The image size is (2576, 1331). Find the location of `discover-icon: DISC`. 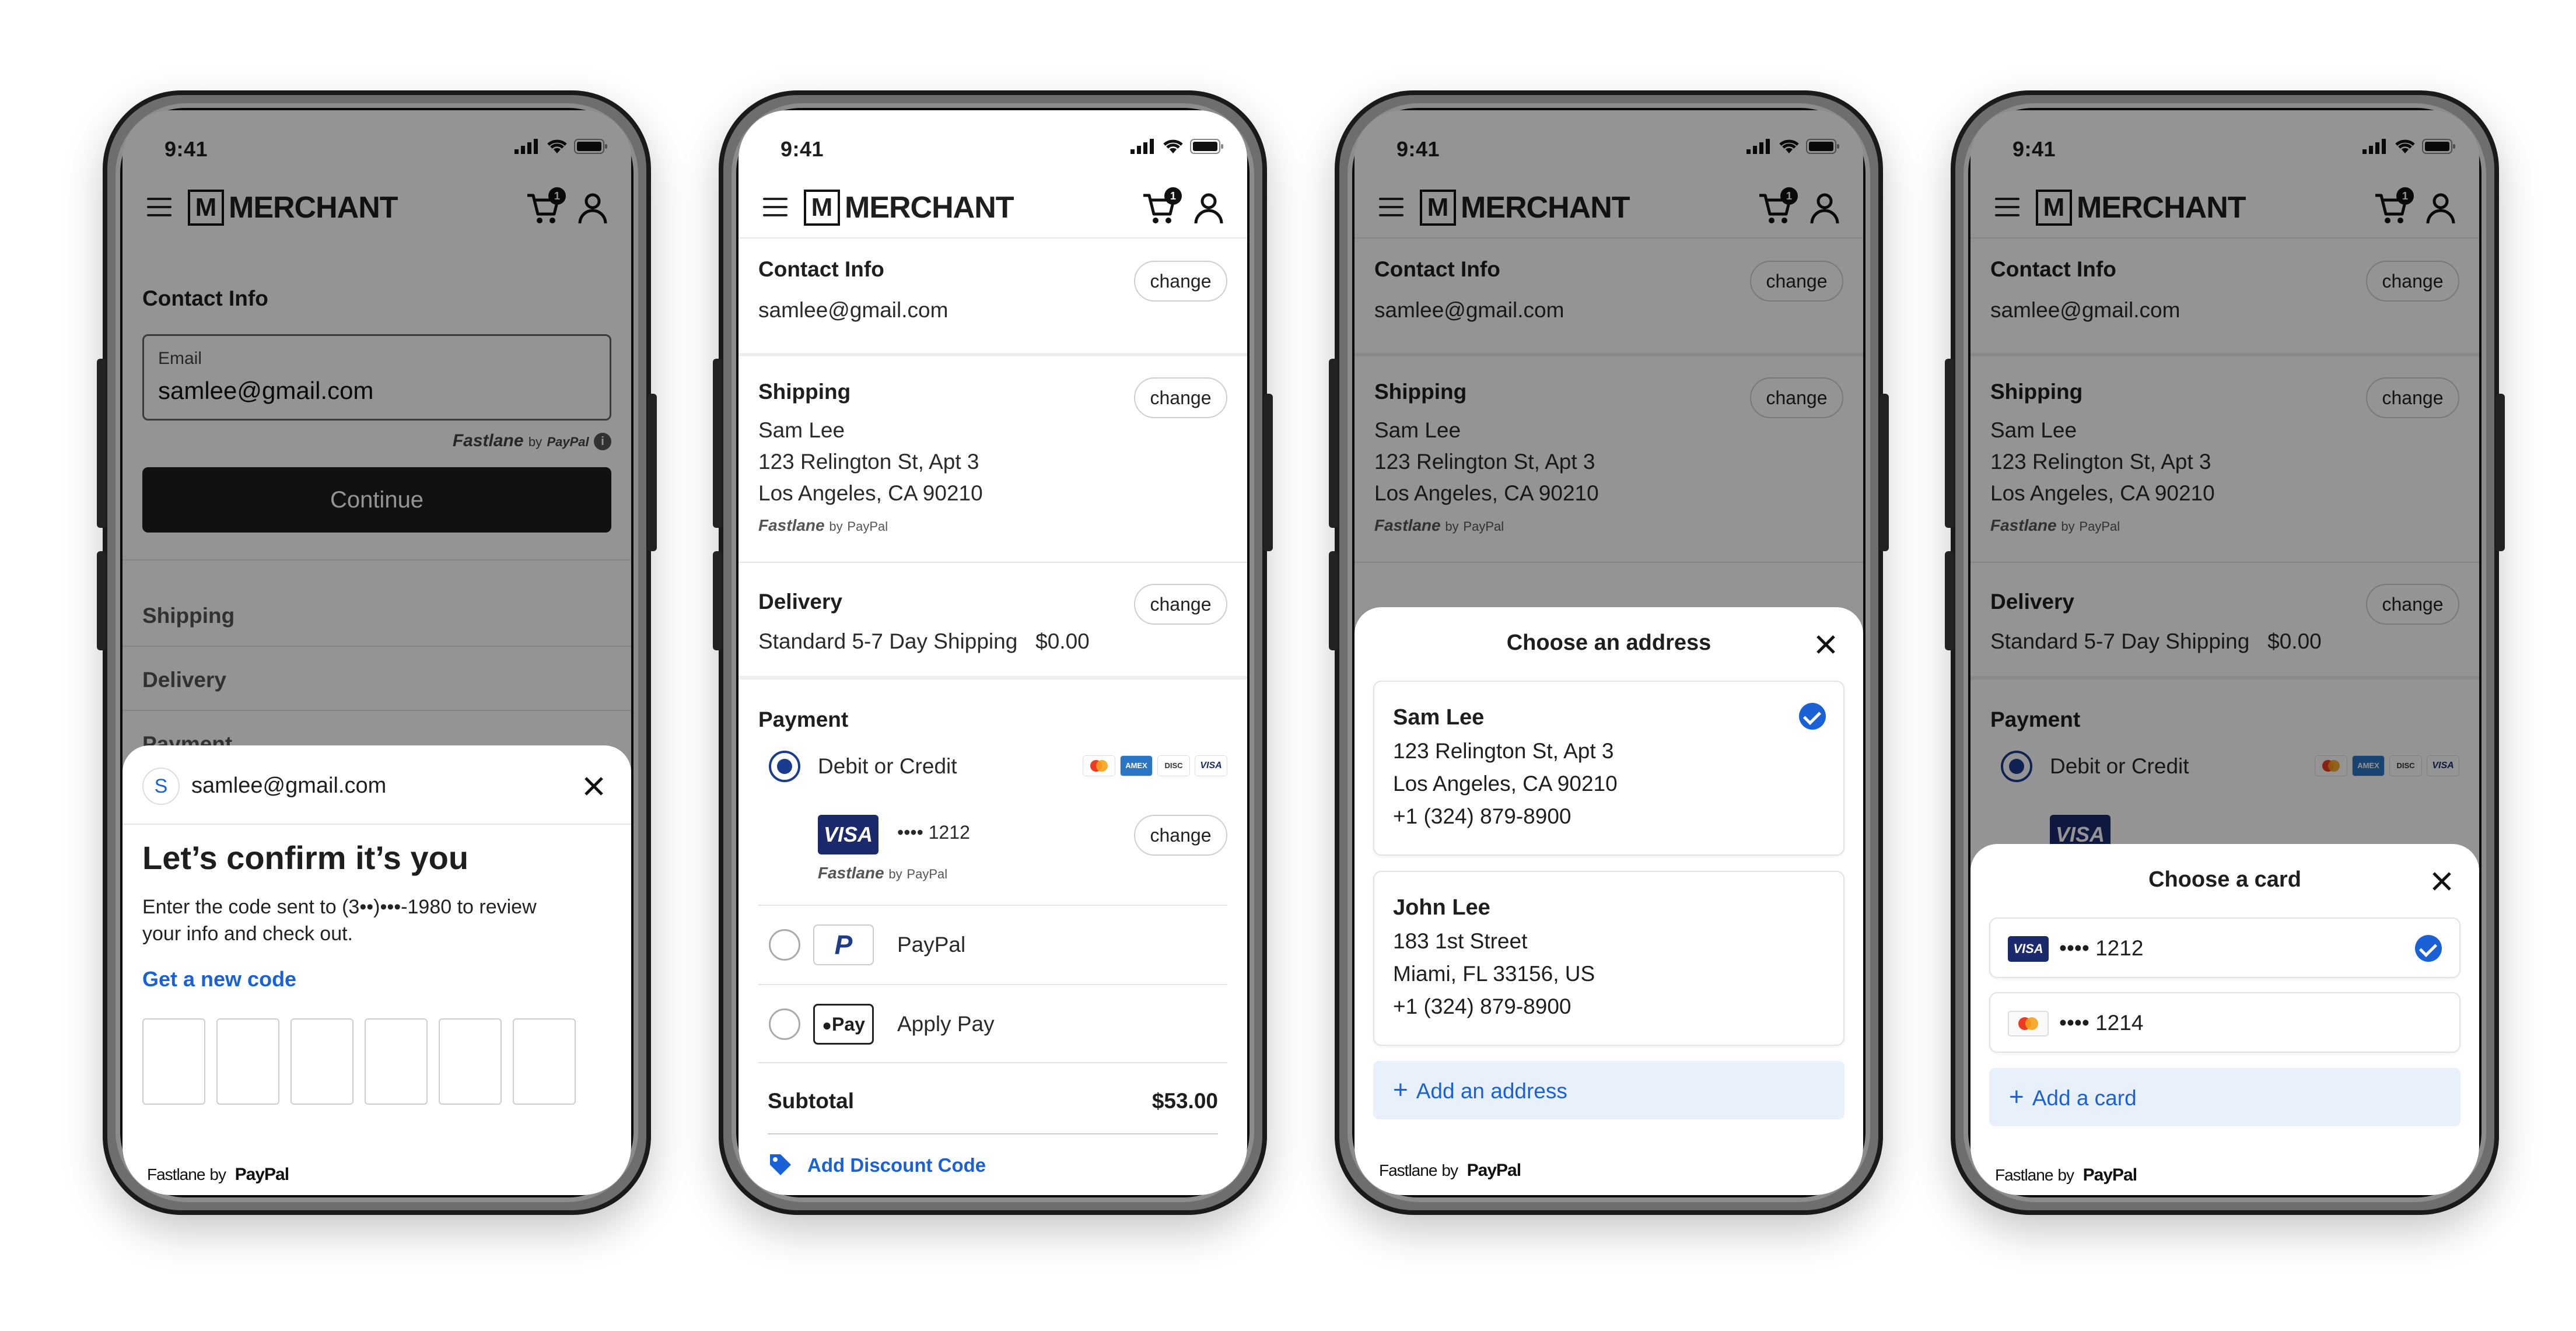

discover-icon: DISC is located at coordinates (1173, 766).